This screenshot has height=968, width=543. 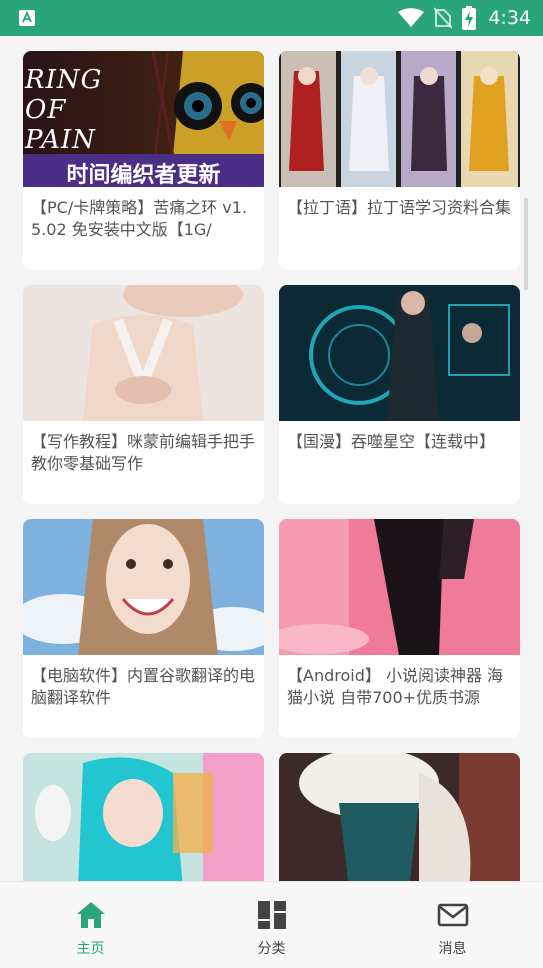 What do you see at coordinates (90, 949) in the screenshot?
I see `nav-label-home: 主页` at bounding box center [90, 949].